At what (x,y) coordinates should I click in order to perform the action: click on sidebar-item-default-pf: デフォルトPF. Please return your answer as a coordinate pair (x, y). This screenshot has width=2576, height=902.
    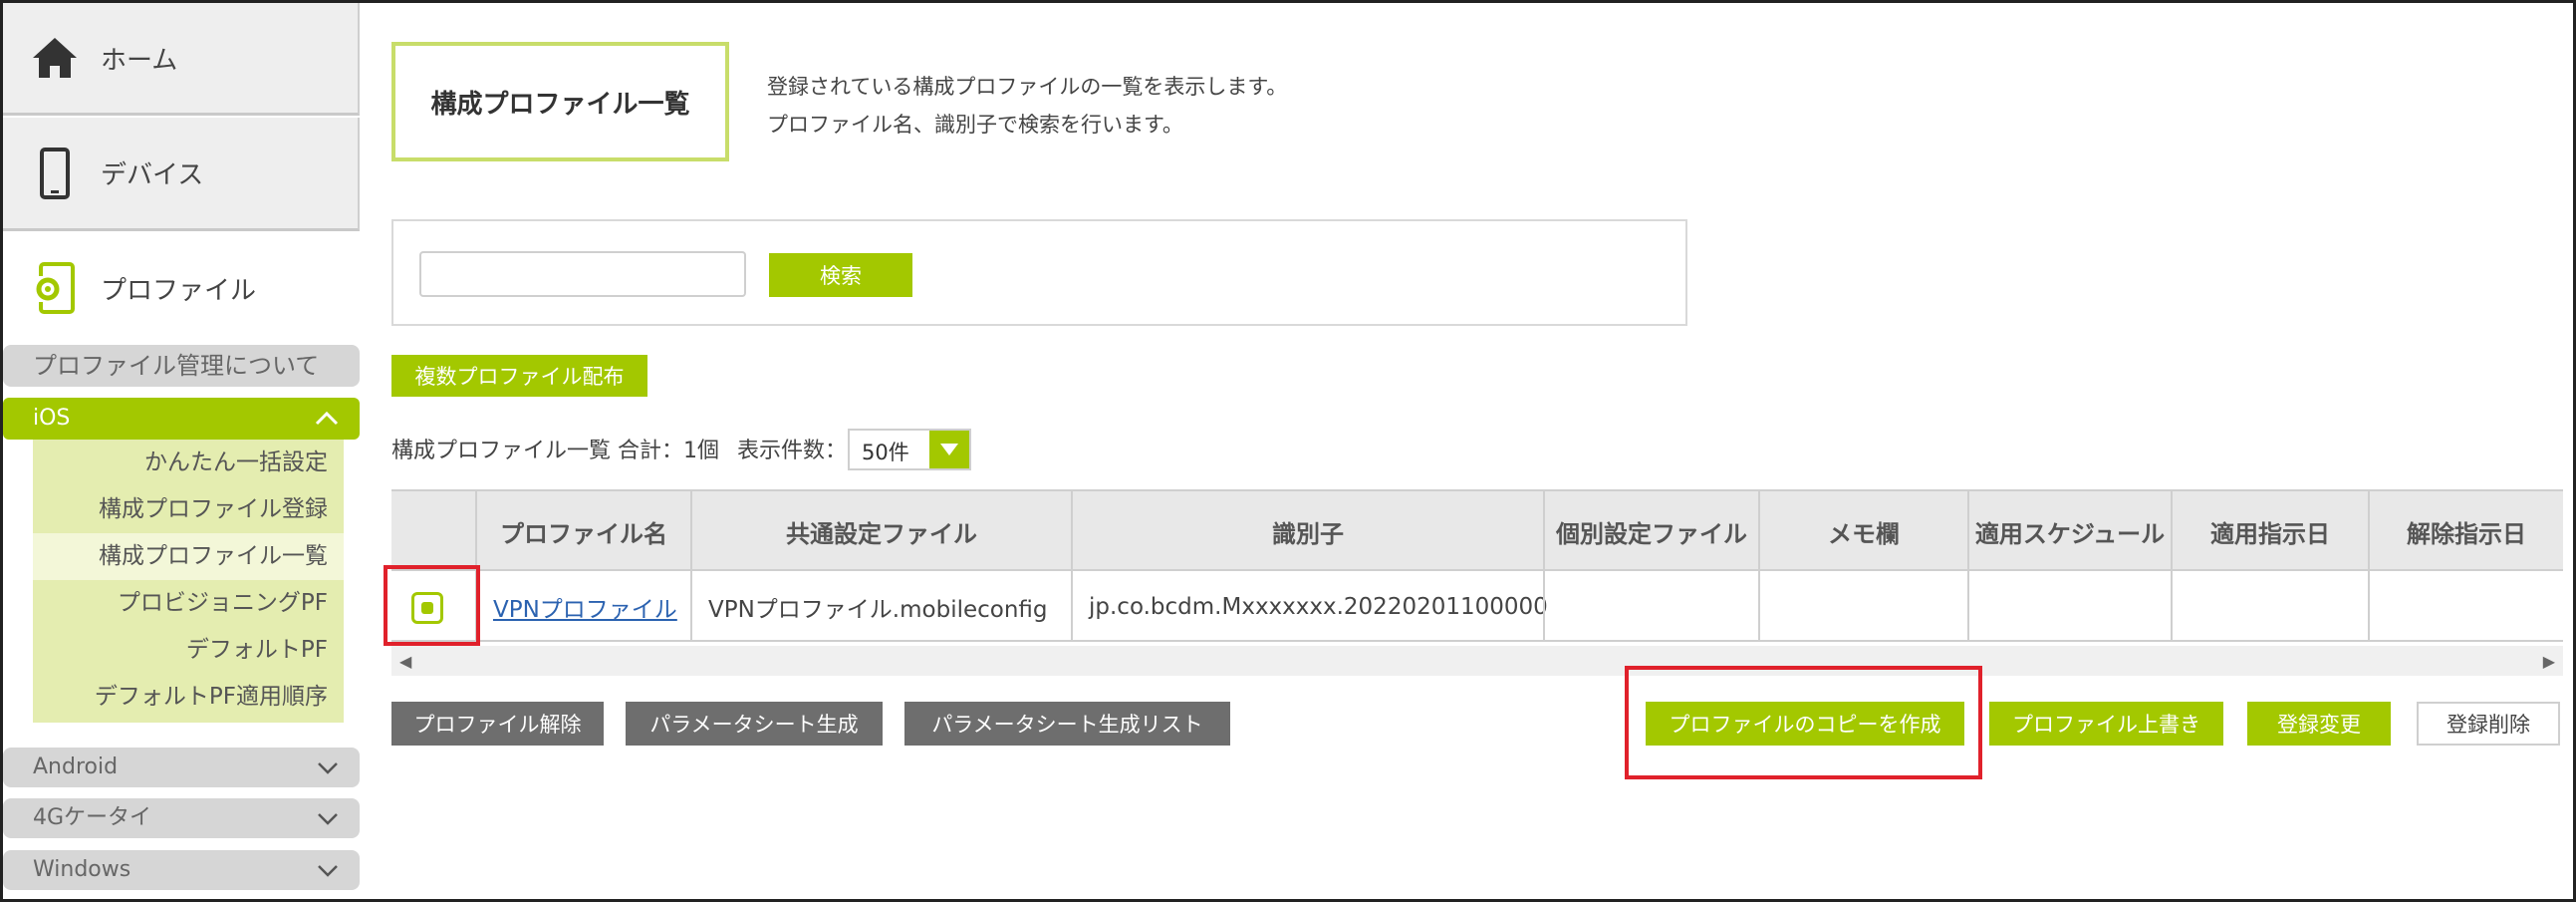
    Looking at the image, I should click on (188, 651).